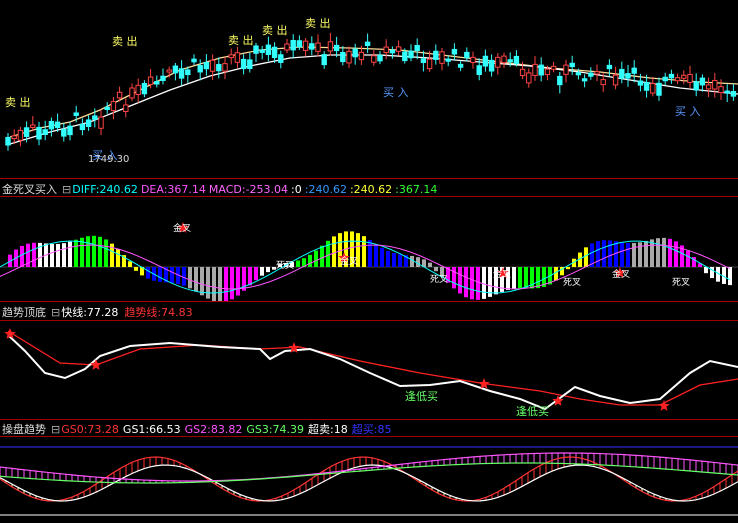 The image size is (738, 523). I want to click on ops-title: 操盘趋势, so click(24, 429).